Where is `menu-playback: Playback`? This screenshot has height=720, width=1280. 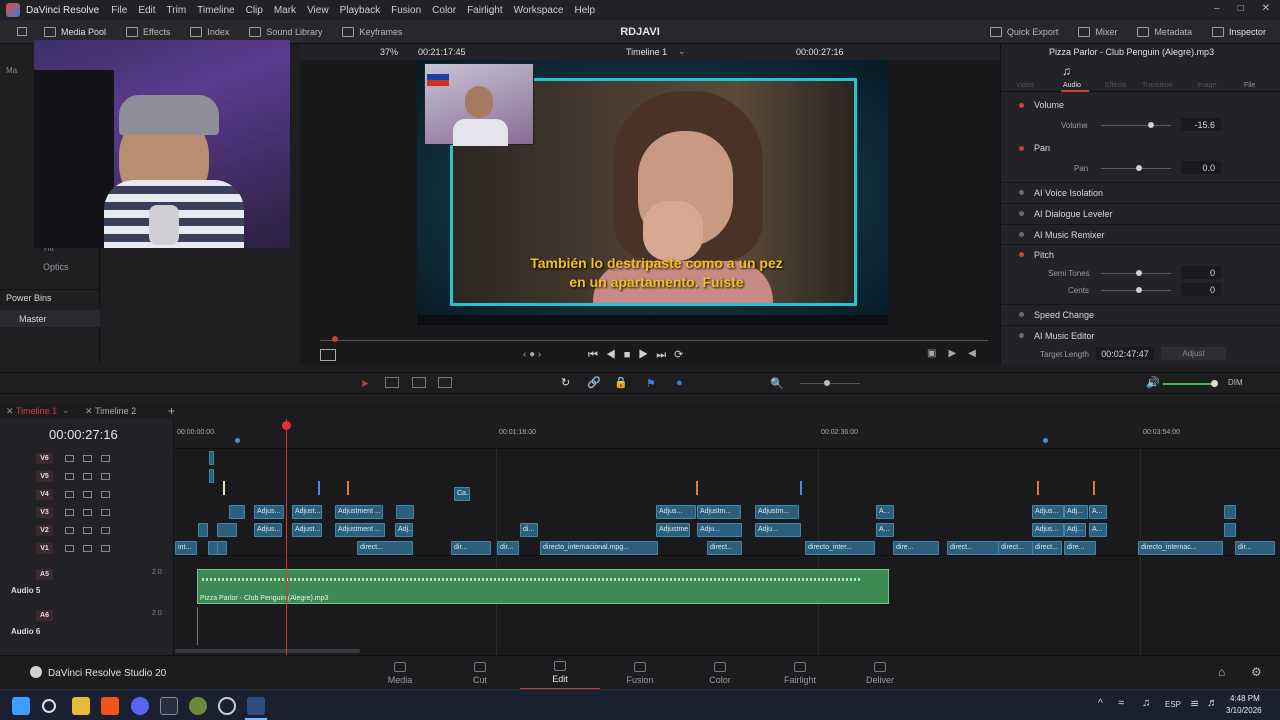
menu-playback: Playback is located at coordinates (360, 10).